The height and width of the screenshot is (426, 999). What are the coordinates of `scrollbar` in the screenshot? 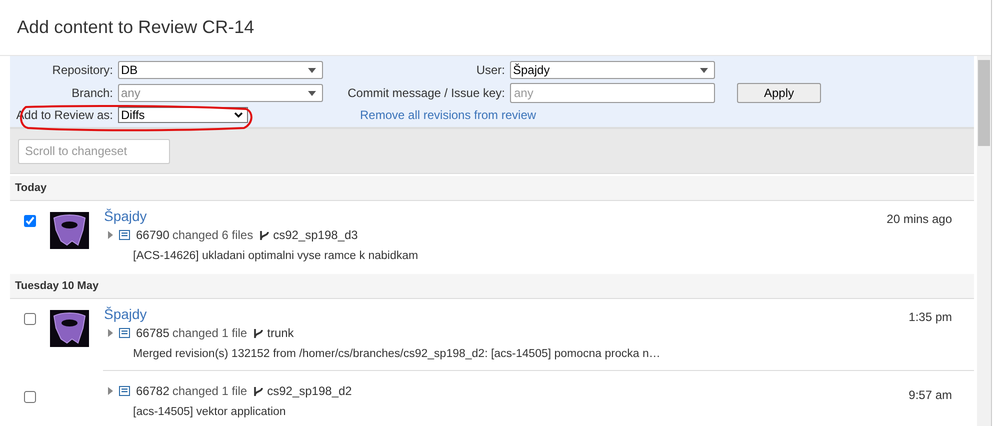 It's located at (984, 241).